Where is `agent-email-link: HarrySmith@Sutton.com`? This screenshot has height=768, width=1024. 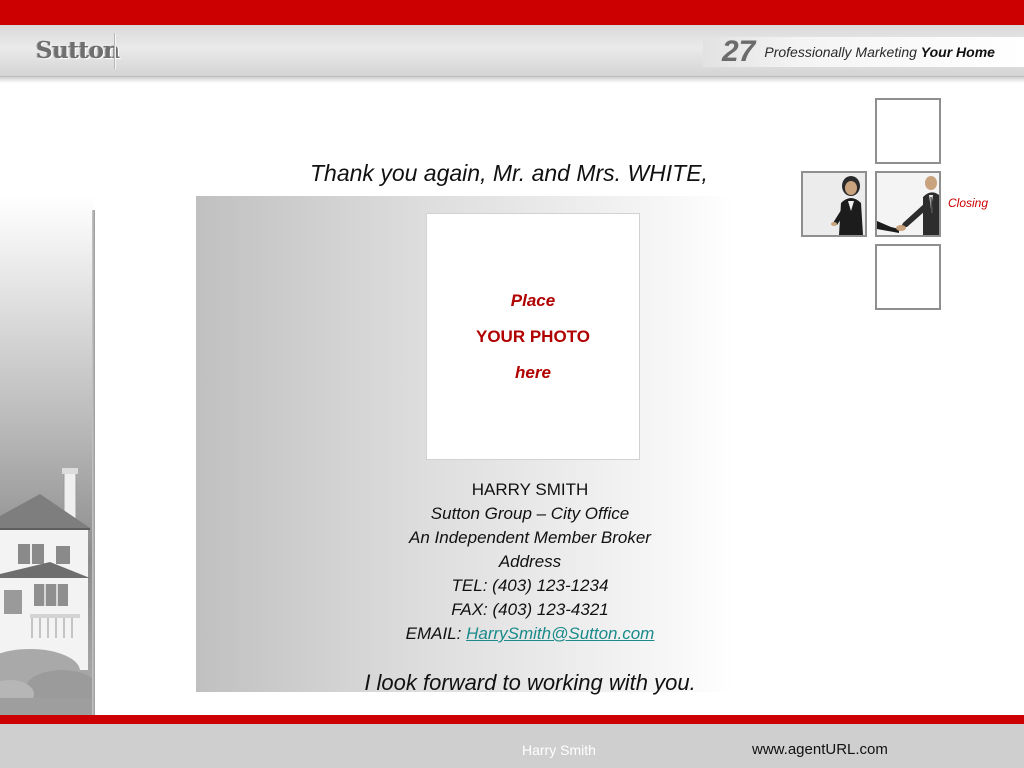
agent-email-link: HarrySmith@Sutton.com is located at coordinates (560, 633).